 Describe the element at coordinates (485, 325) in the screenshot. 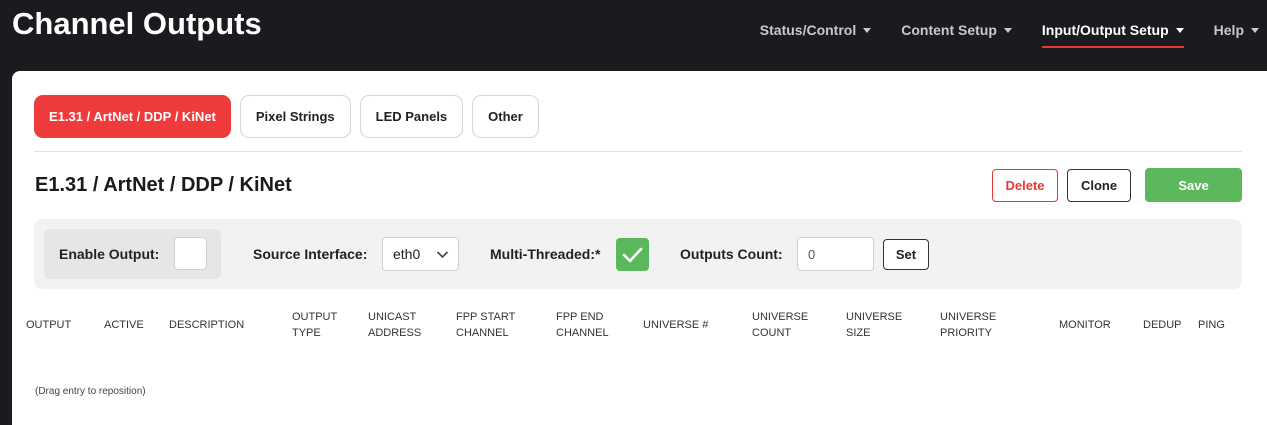

I see `col-fpp-start-channel: FPP START CHANNEL` at that location.